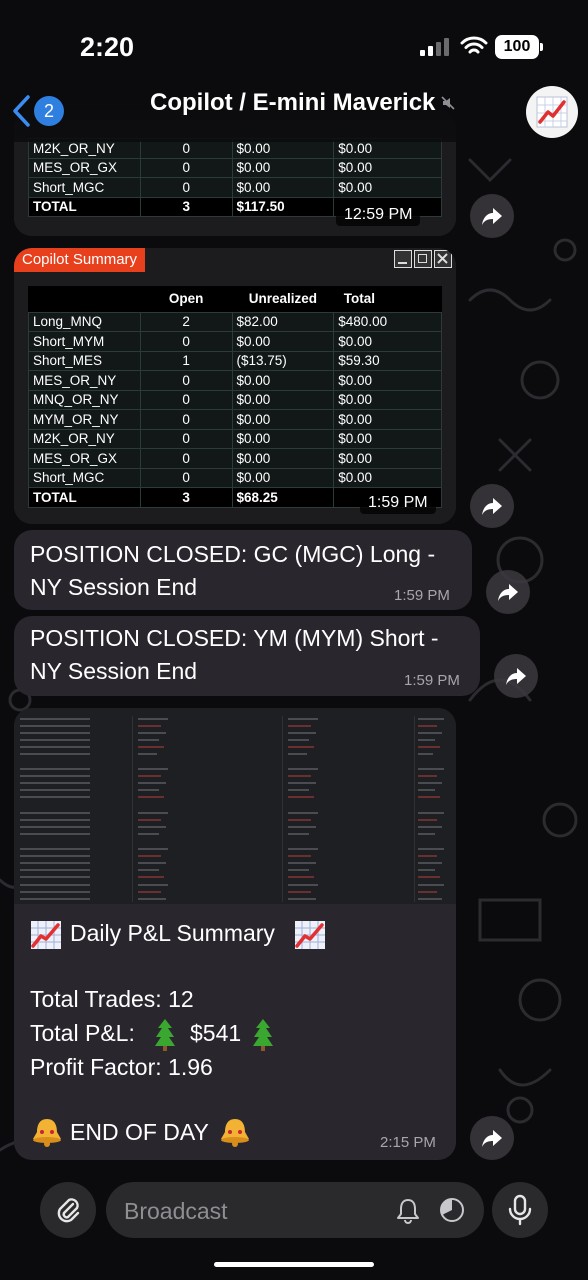 The width and height of the screenshot is (588, 1280). I want to click on chat-title: Copilot / E-mini Maverick, so click(293, 102).